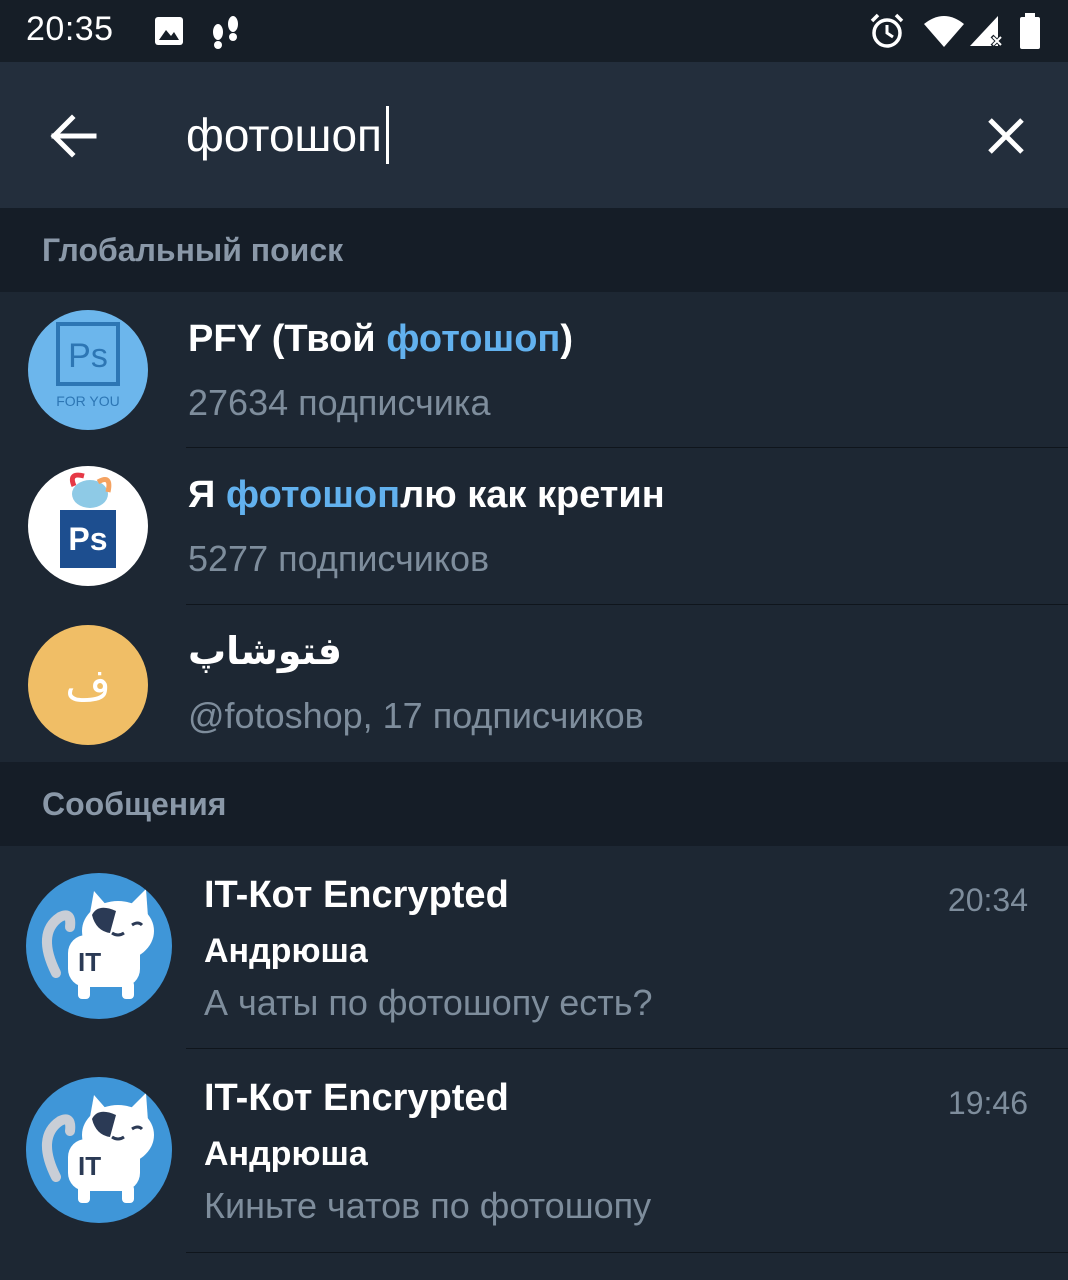  Describe the element at coordinates (381, 339) in the screenshot. I see `result-title: PFY (Твой фотошоп)` at that location.